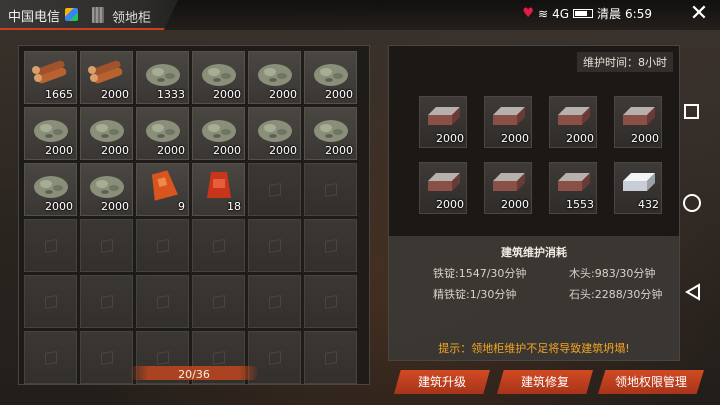 This screenshot has width=720, height=405. I want to click on window-title: 领地柜, so click(132, 18).